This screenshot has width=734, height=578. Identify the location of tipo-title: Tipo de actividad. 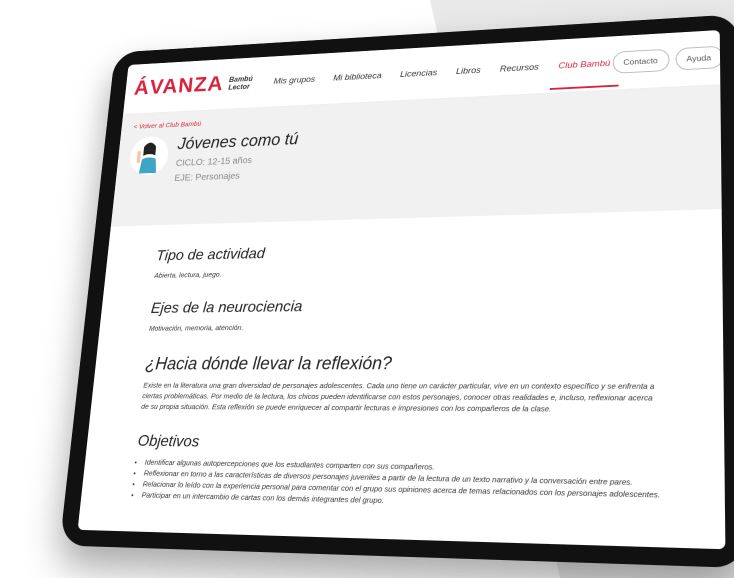
(210, 255).